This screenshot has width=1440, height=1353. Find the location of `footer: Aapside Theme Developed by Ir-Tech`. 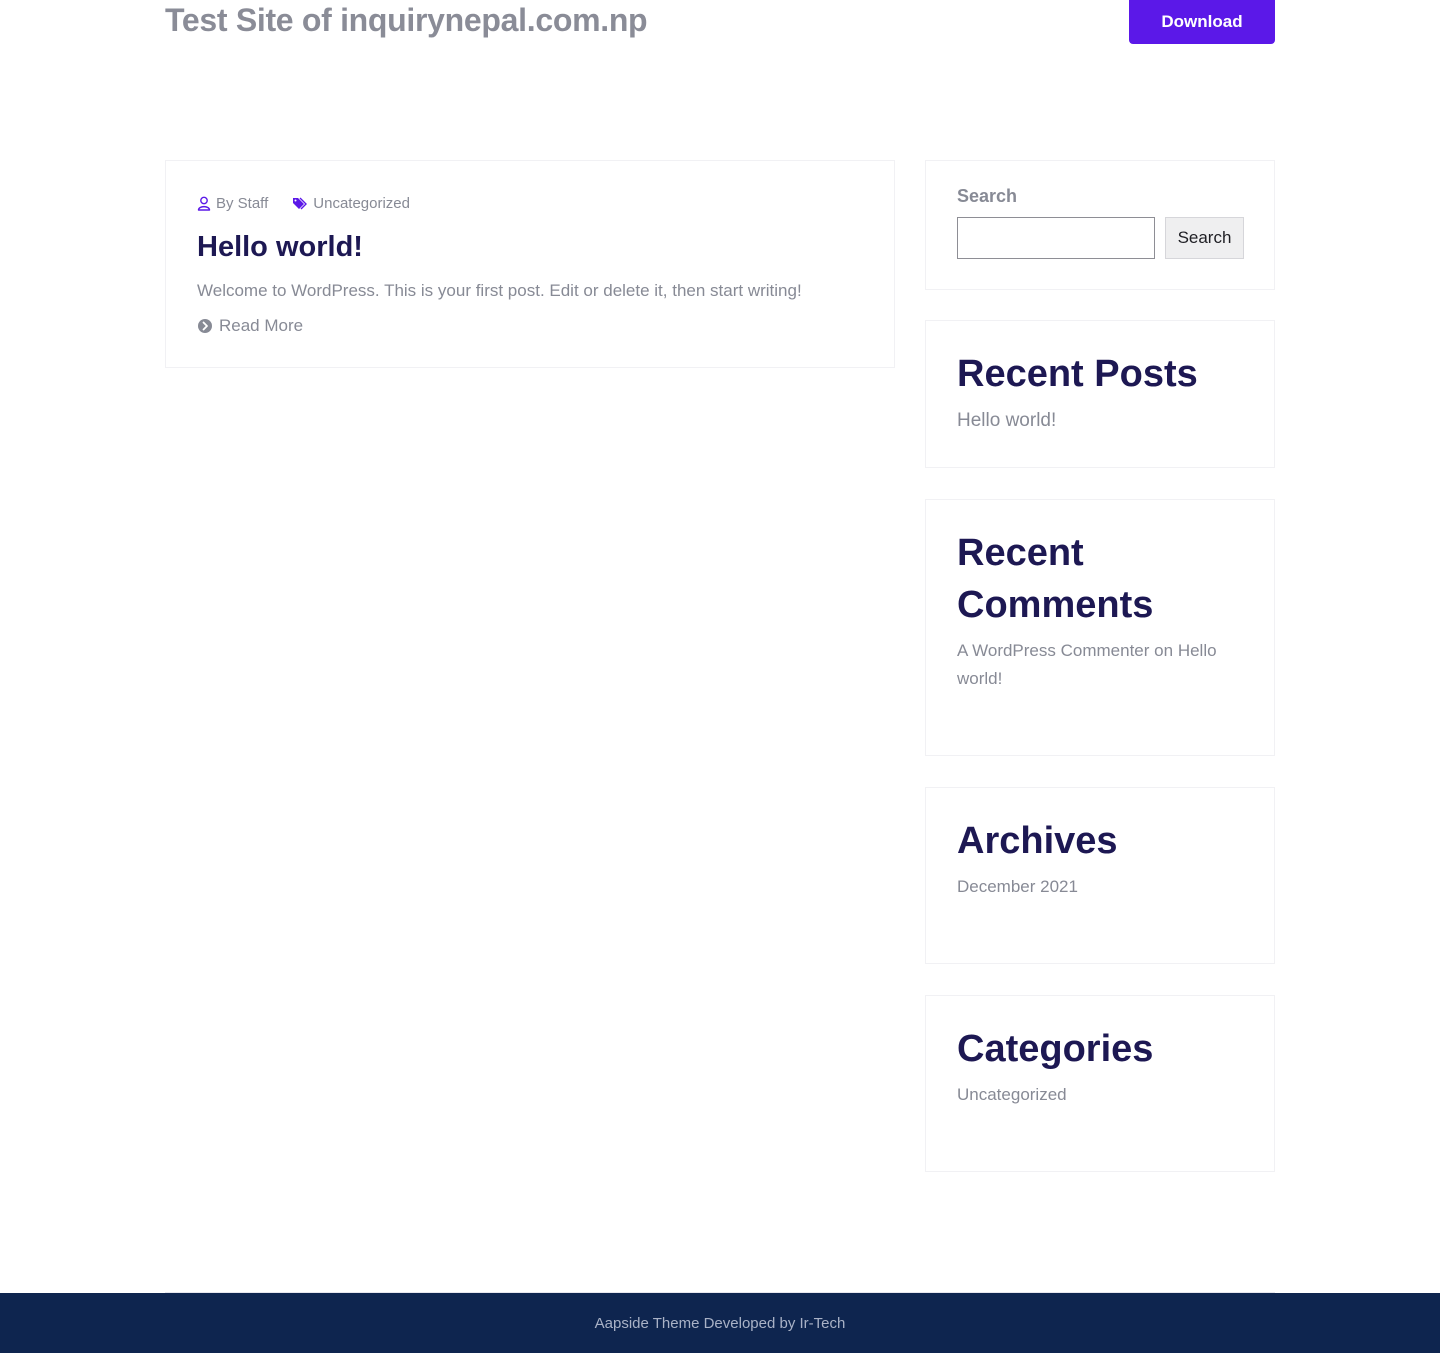

footer: Aapside Theme Developed by Ir-Tech is located at coordinates (720, 1323).